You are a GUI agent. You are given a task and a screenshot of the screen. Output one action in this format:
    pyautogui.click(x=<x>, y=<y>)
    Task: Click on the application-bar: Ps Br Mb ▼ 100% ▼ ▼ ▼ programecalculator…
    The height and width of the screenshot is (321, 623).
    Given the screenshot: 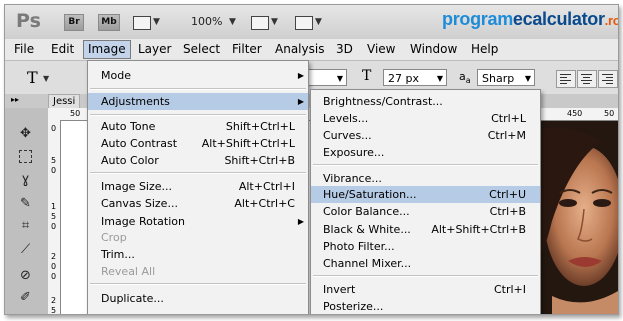 What is the action you would take?
    pyautogui.click(x=311, y=22)
    